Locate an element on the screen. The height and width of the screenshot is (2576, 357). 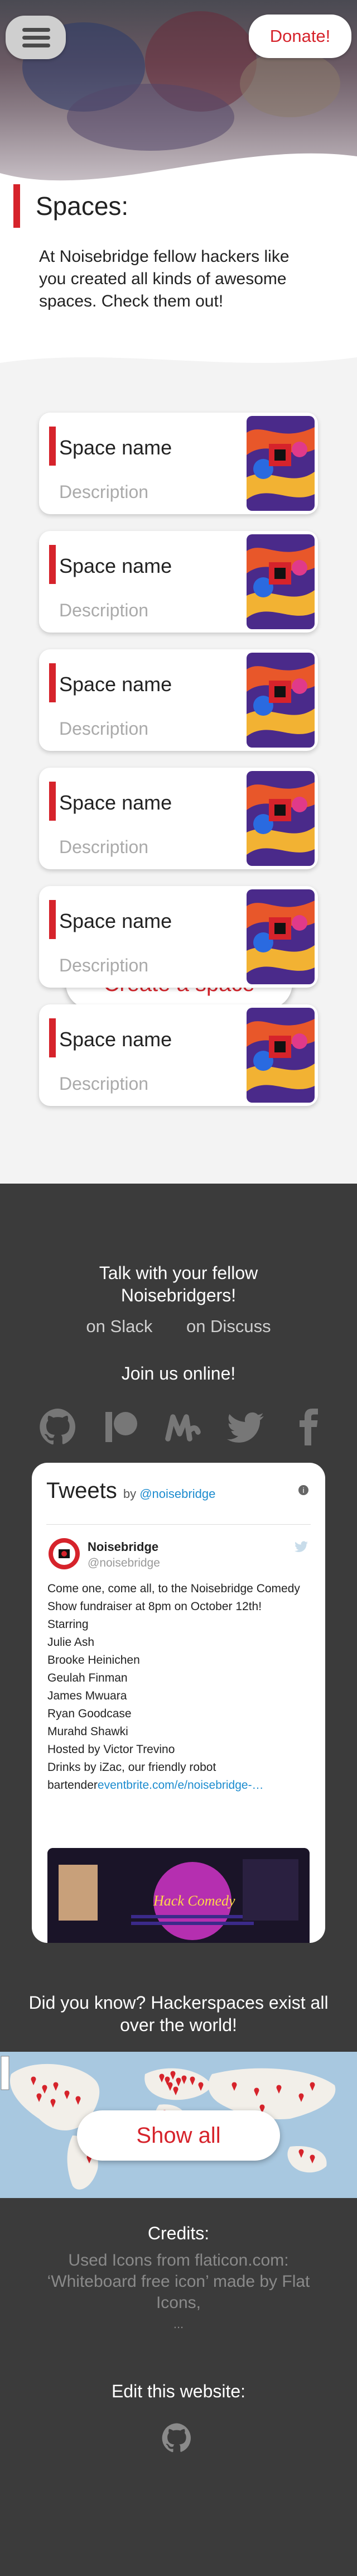
show-all-button: Show all is located at coordinates (178, 2135).